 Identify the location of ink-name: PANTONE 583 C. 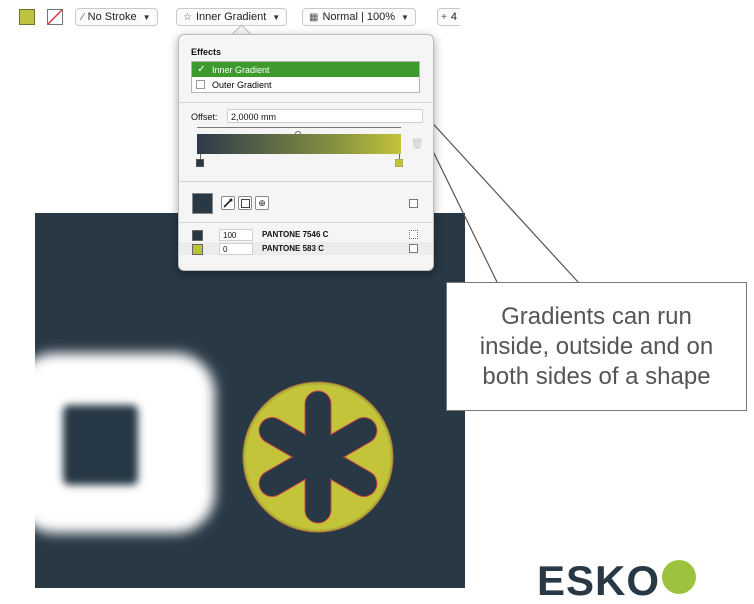
(293, 248).